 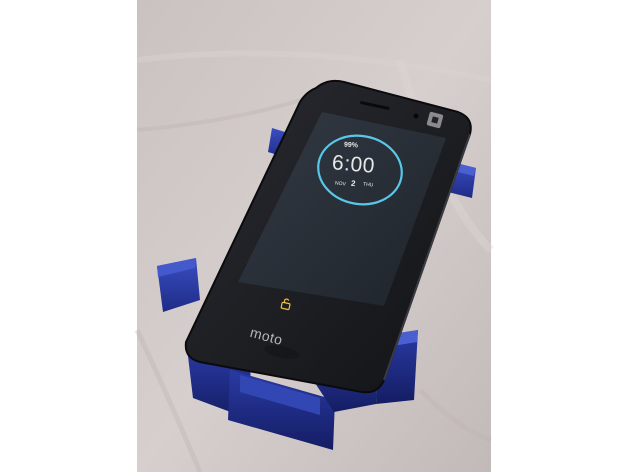 I want to click on lockscreen-time: 6:00, so click(x=353, y=164).